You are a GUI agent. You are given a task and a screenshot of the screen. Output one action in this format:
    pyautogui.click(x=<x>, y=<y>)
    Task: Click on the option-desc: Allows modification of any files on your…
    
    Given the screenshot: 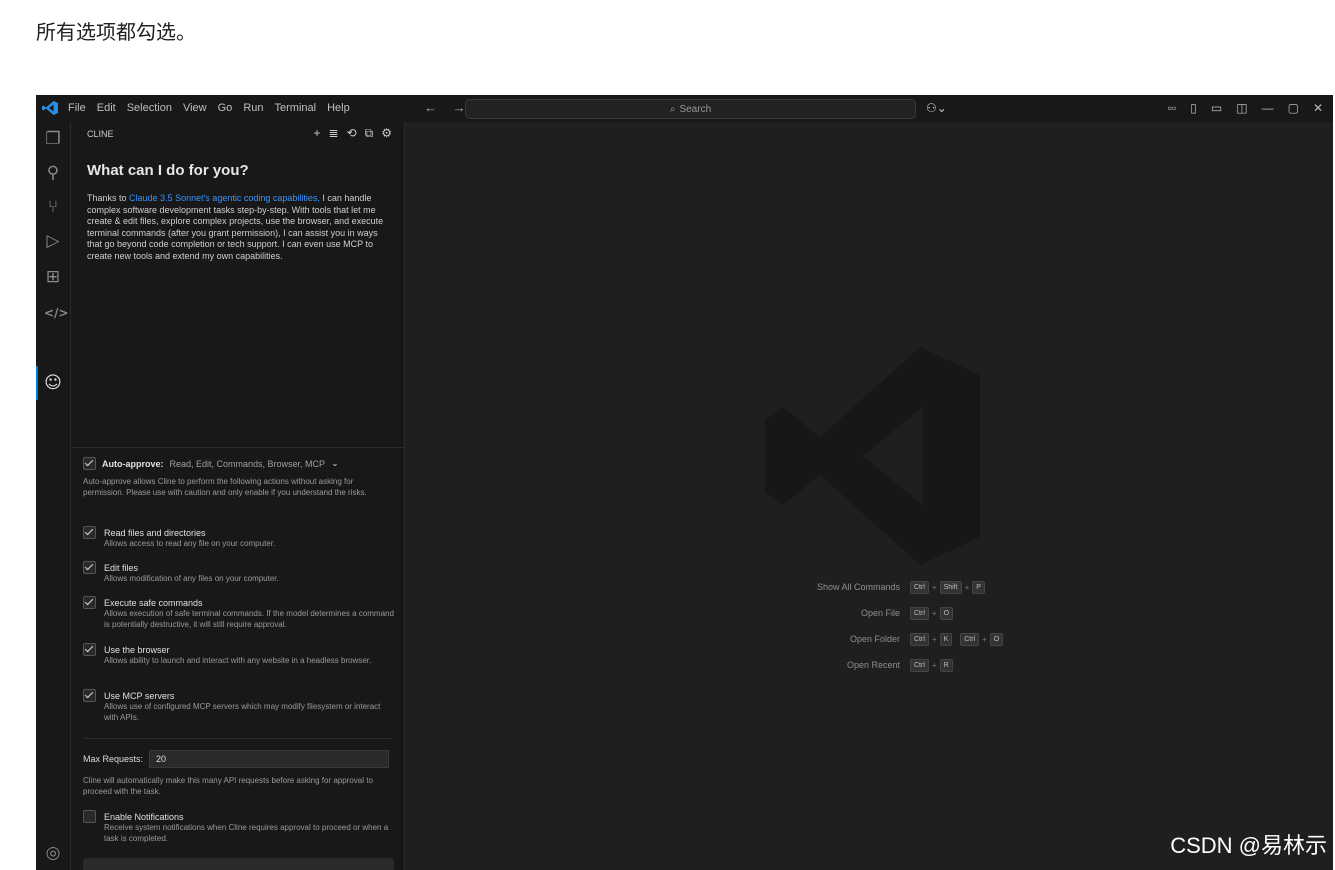 What is the action you would take?
    pyautogui.click(x=191, y=578)
    